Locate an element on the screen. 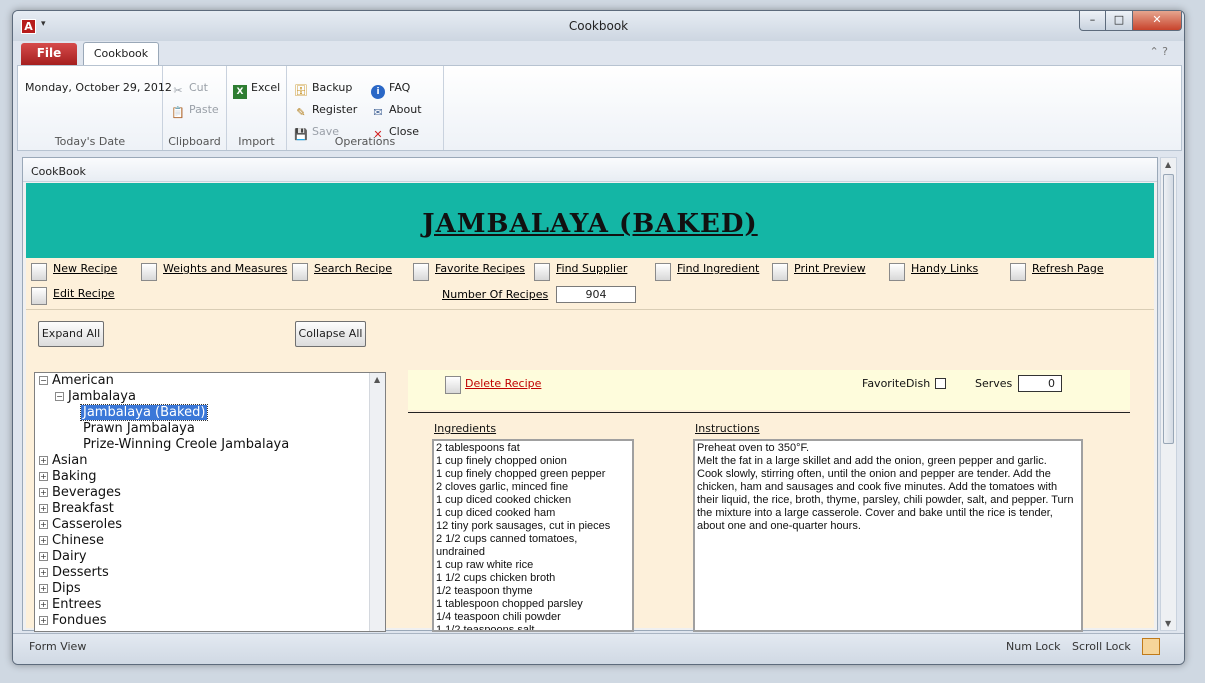 This screenshot has width=1205, height=683. handy-links-link: Handy Links is located at coordinates (944, 268).